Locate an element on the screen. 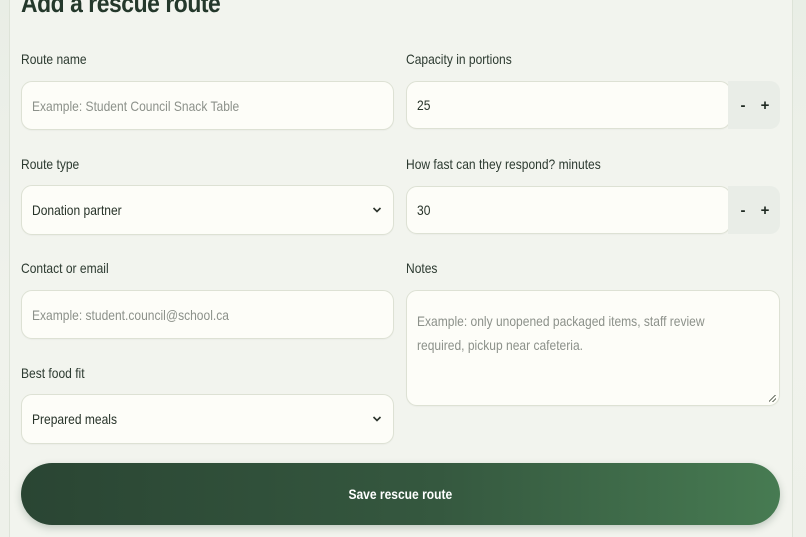 This screenshot has height=537, width=806. save-rescue-route-button: Save rescue route is located at coordinates (400, 494).